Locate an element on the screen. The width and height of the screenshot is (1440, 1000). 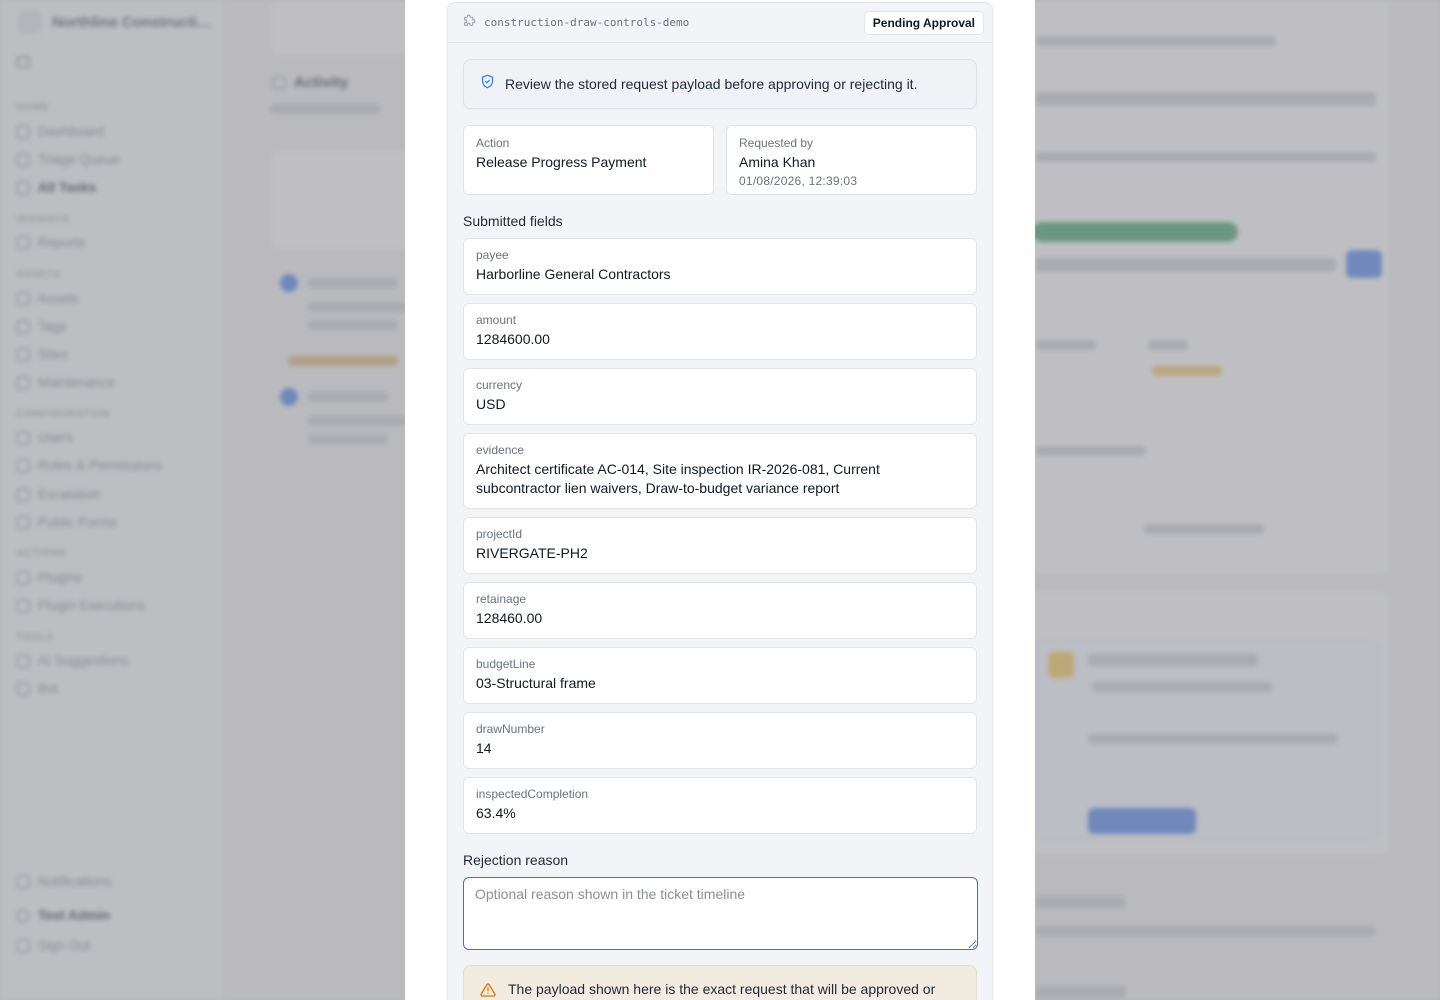
field-value: 03-Structural frame is located at coordinates (536, 683).